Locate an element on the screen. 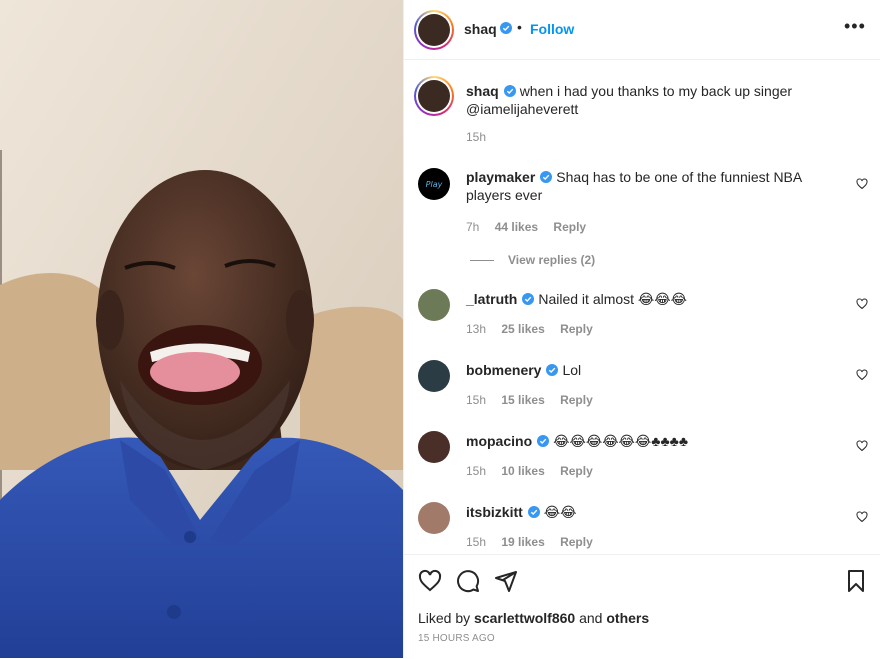 The width and height of the screenshot is (880, 659). liked-by-prefix: Liked by is located at coordinates (444, 618).